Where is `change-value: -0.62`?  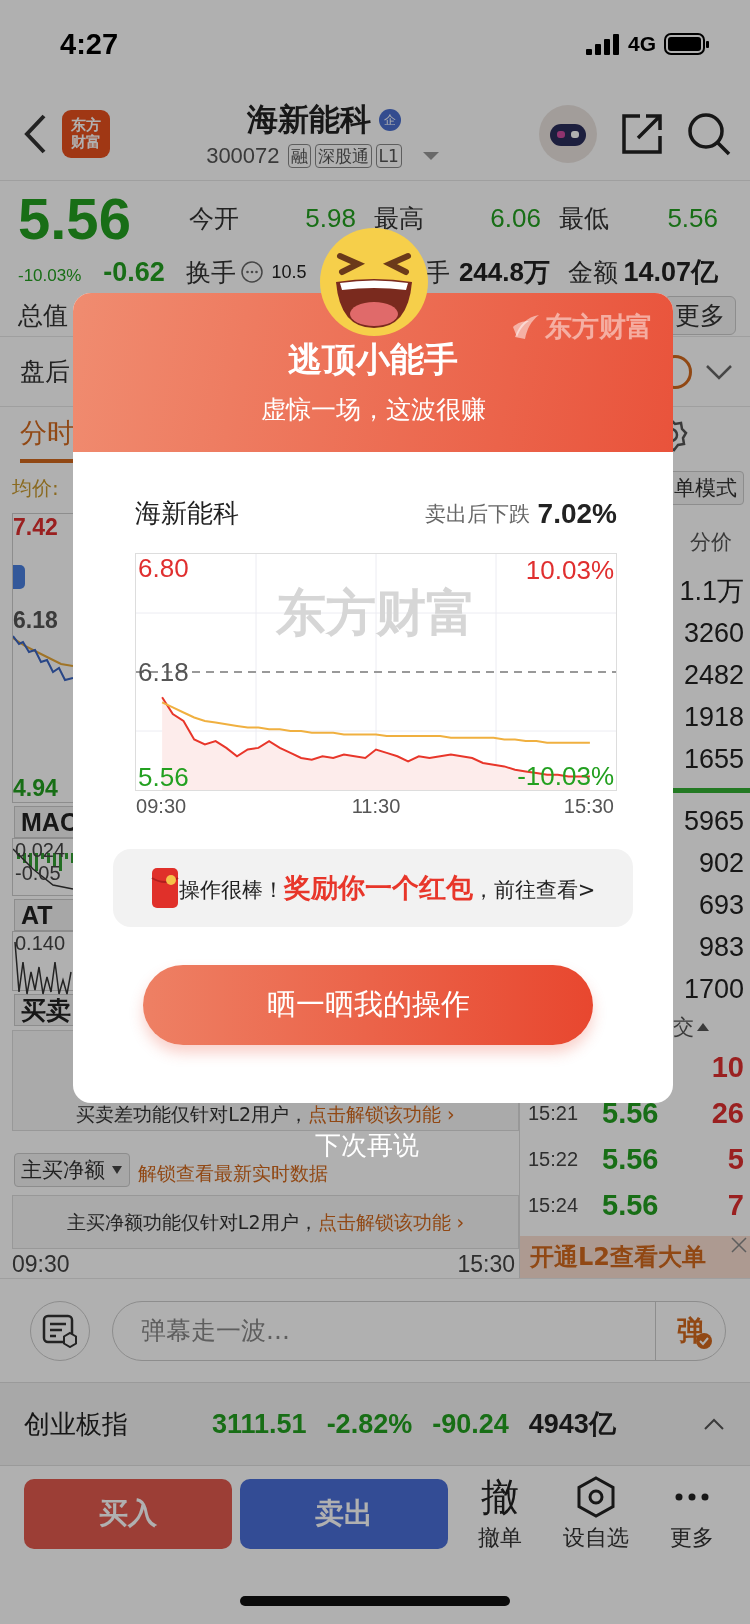
change-value: -0.62 is located at coordinates (134, 272).